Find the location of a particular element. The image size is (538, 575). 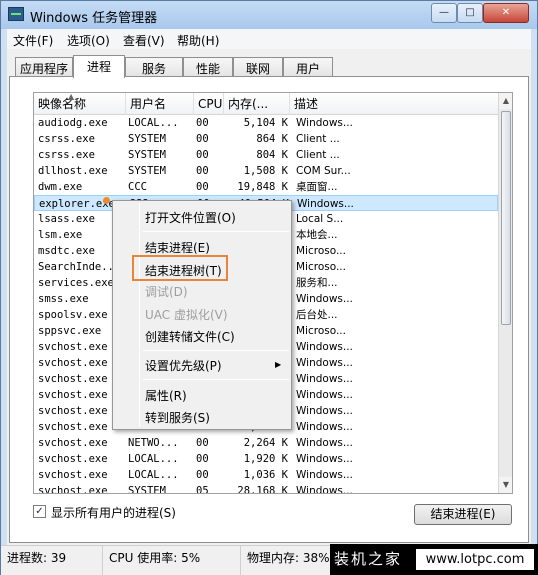

status-process-count: 进程数: 39 is located at coordinates (52, 560).